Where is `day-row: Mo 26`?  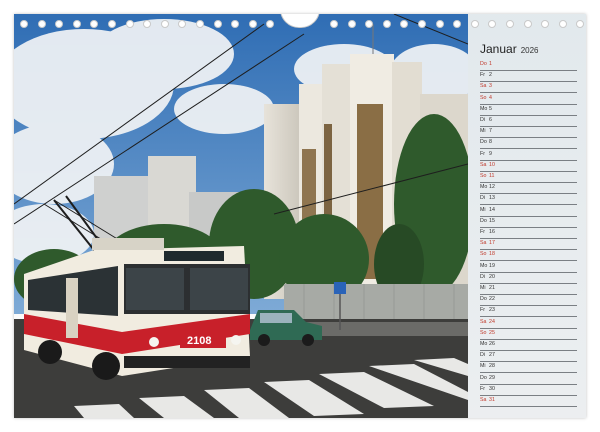 day-row: Mo 26 is located at coordinates (528, 345).